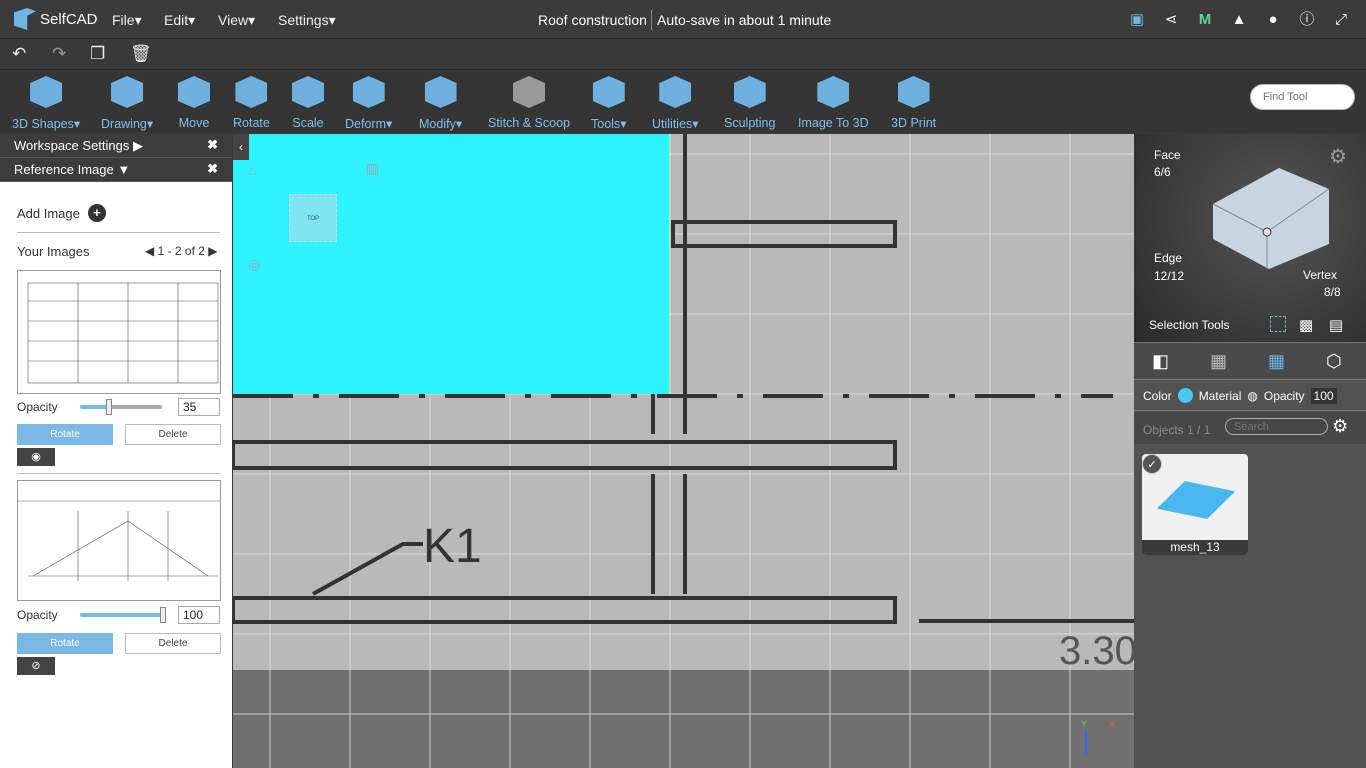  What do you see at coordinates (236, 20) in the screenshot?
I see `menu-view: View▾` at bounding box center [236, 20].